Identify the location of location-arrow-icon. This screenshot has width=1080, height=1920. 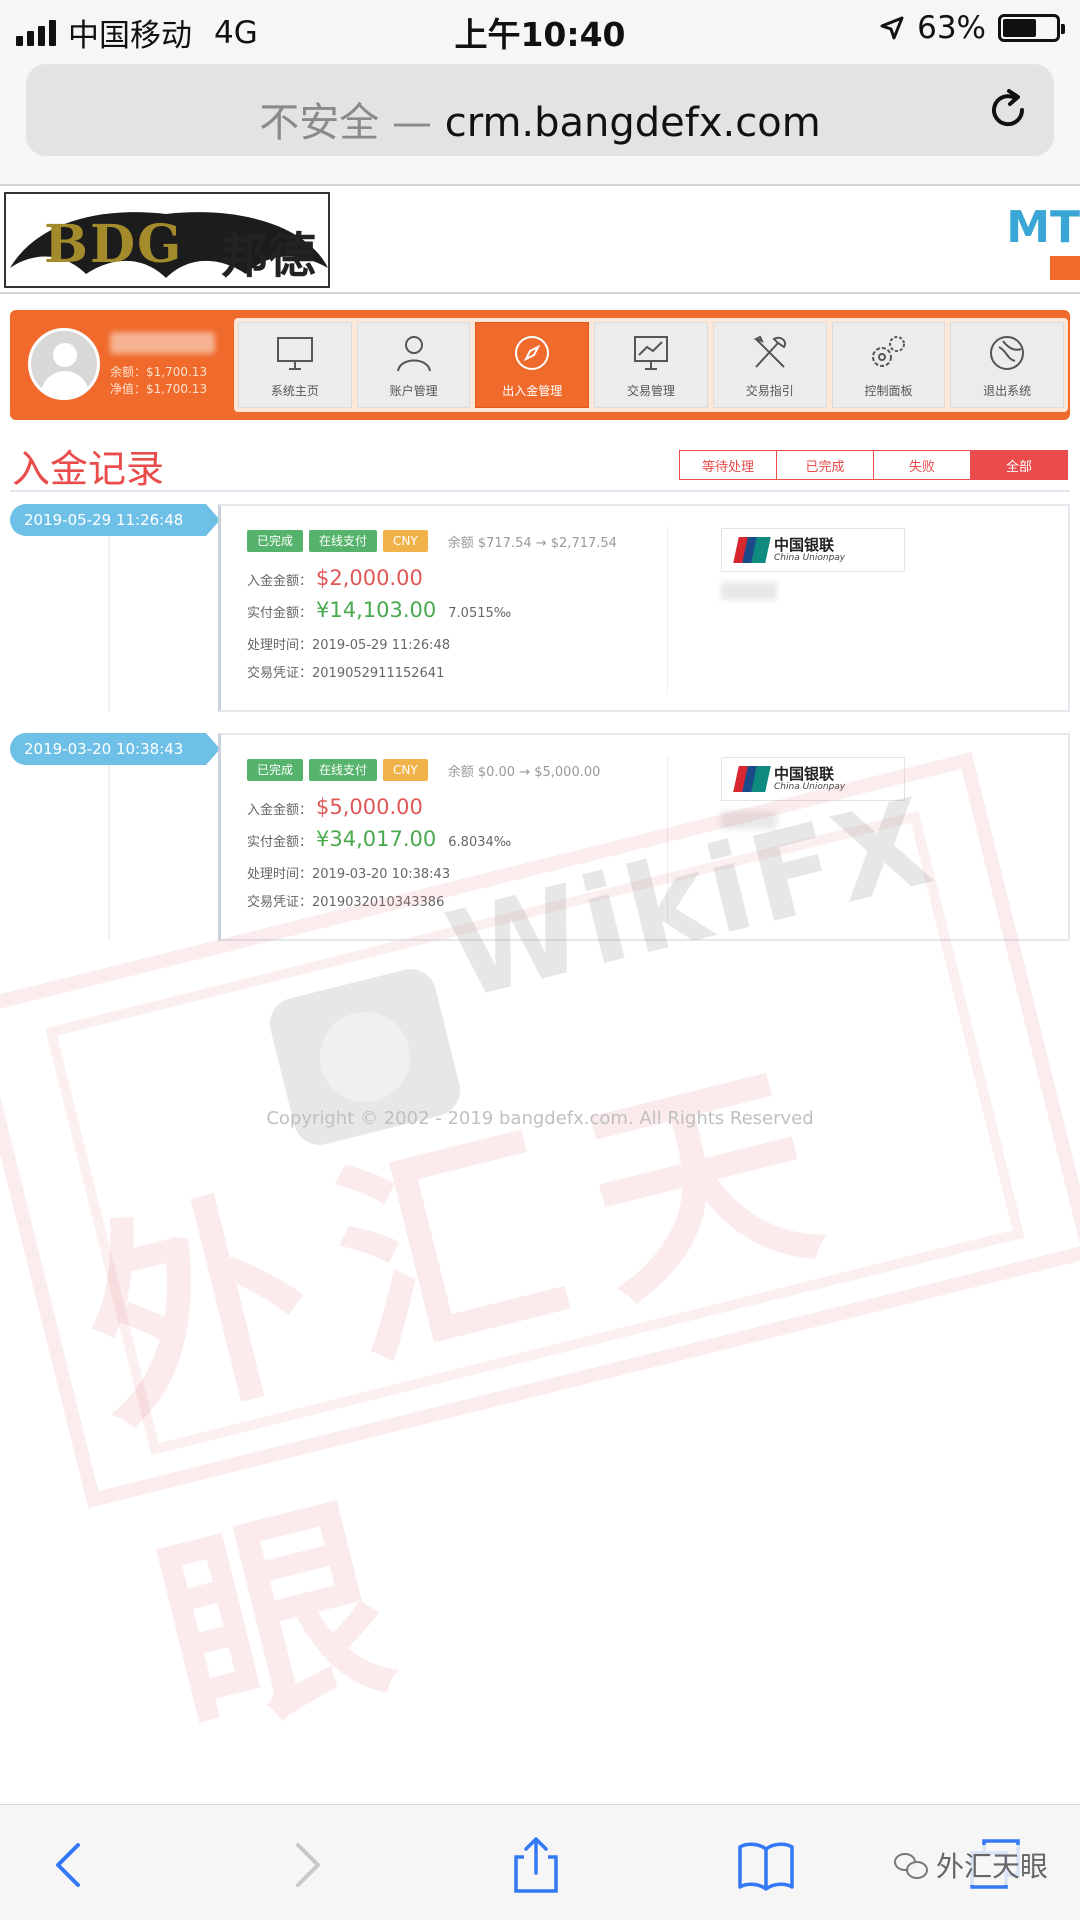
(892, 28).